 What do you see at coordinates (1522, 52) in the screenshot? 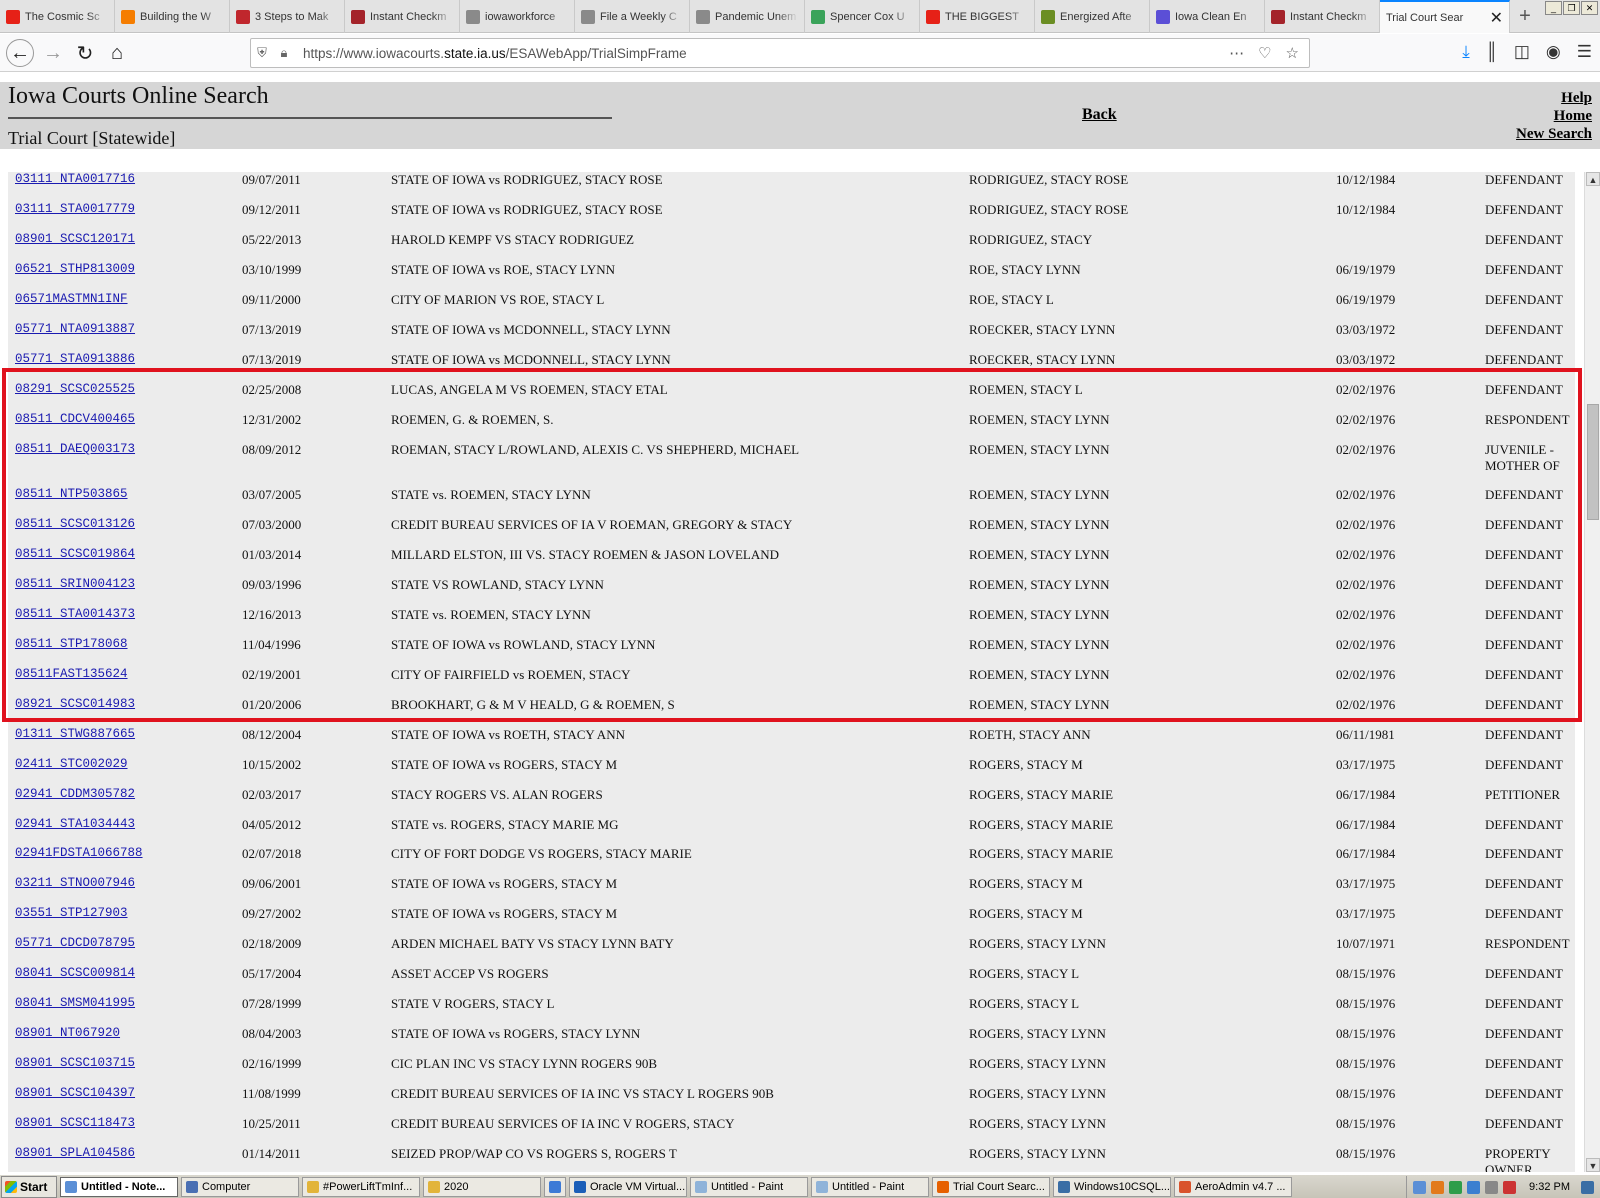
I see `sidebar-icon: ◫` at bounding box center [1522, 52].